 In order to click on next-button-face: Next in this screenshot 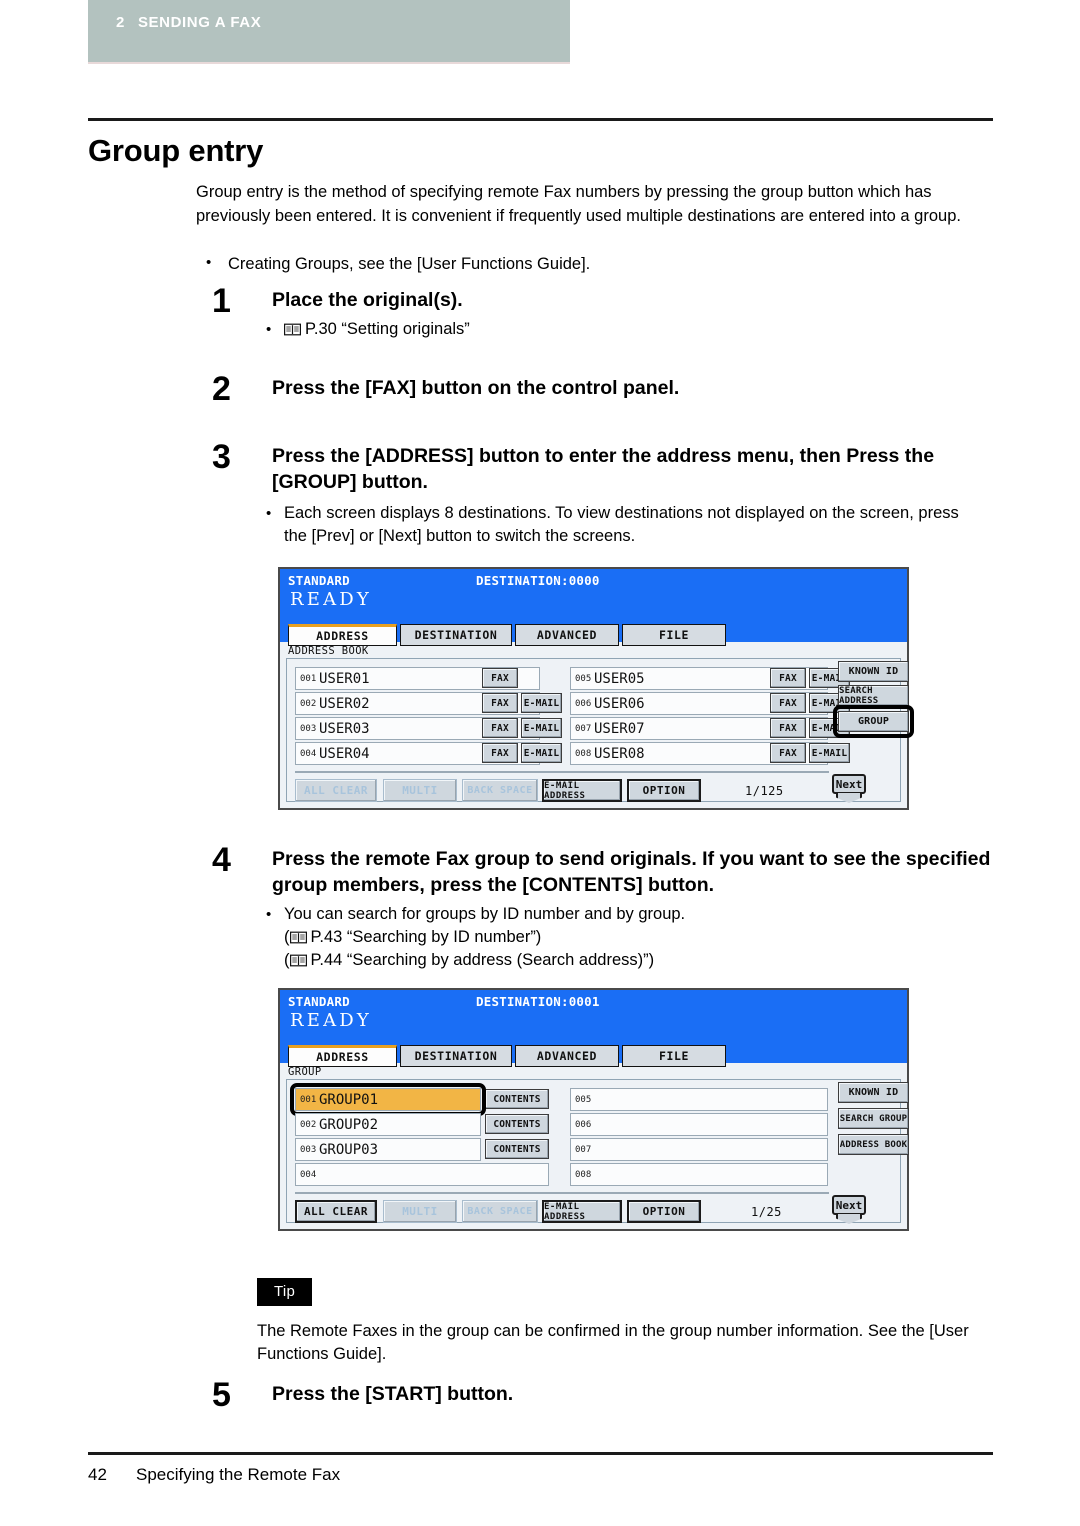, I will do `click(849, 784)`.